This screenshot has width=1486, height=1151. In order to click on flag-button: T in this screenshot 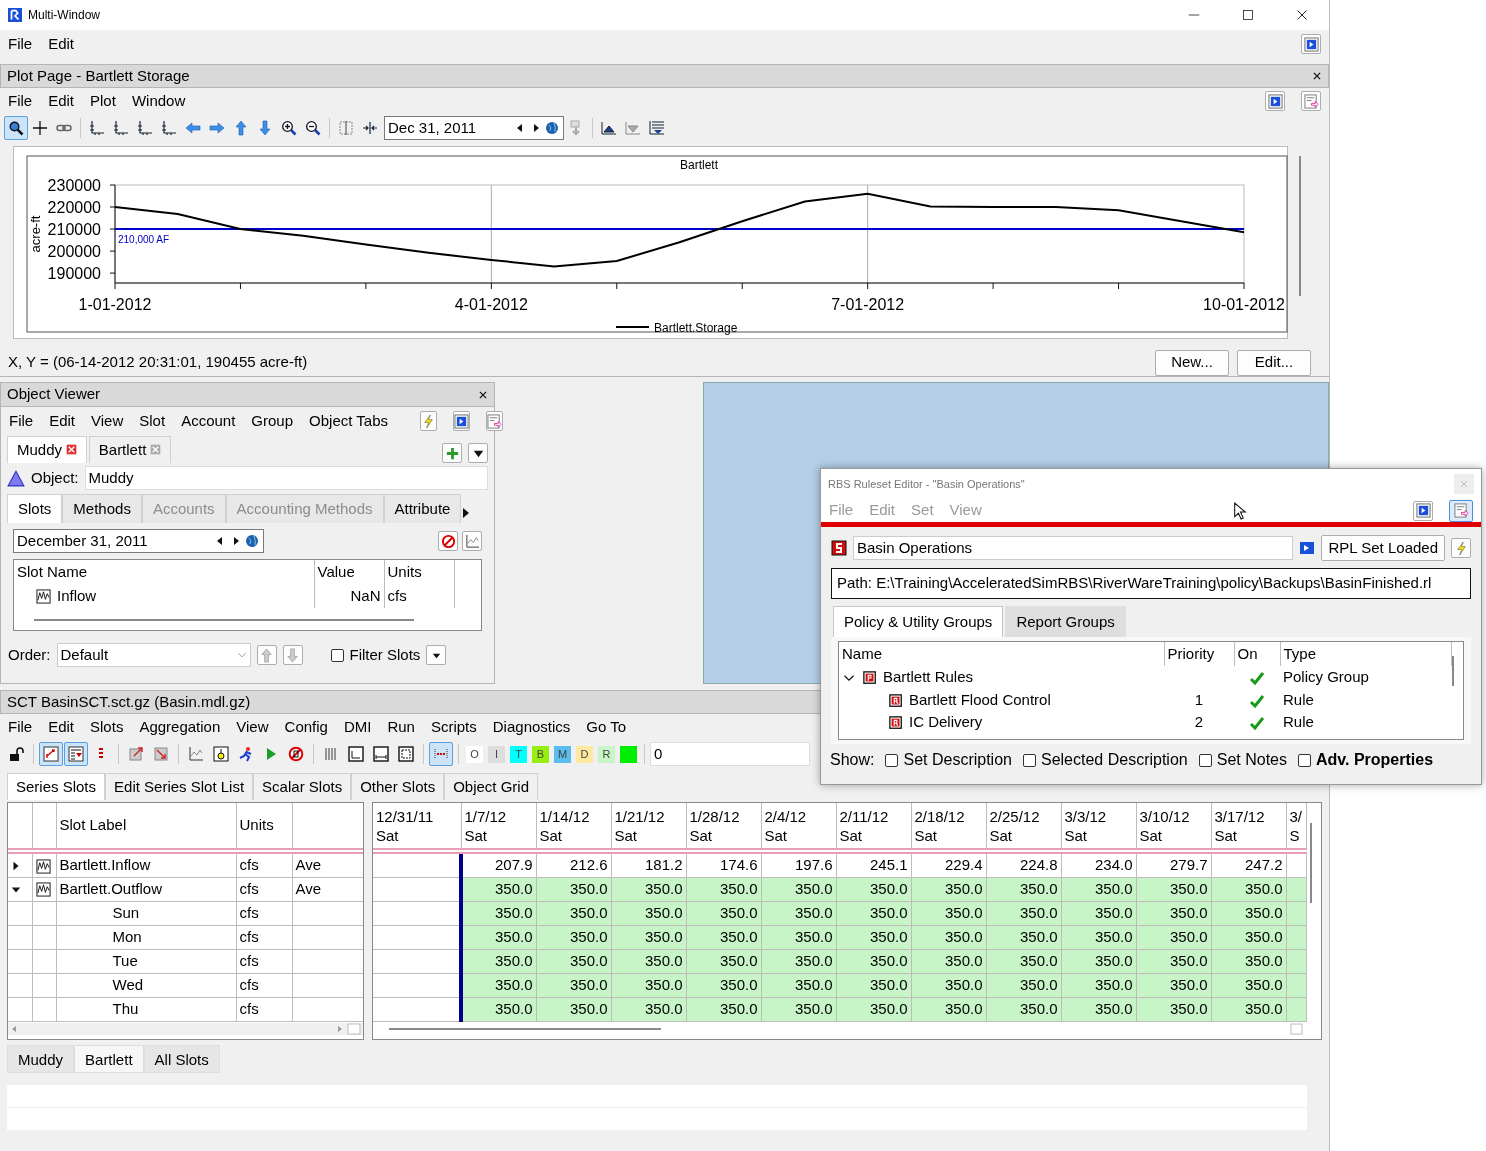, I will do `click(518, 754)`.